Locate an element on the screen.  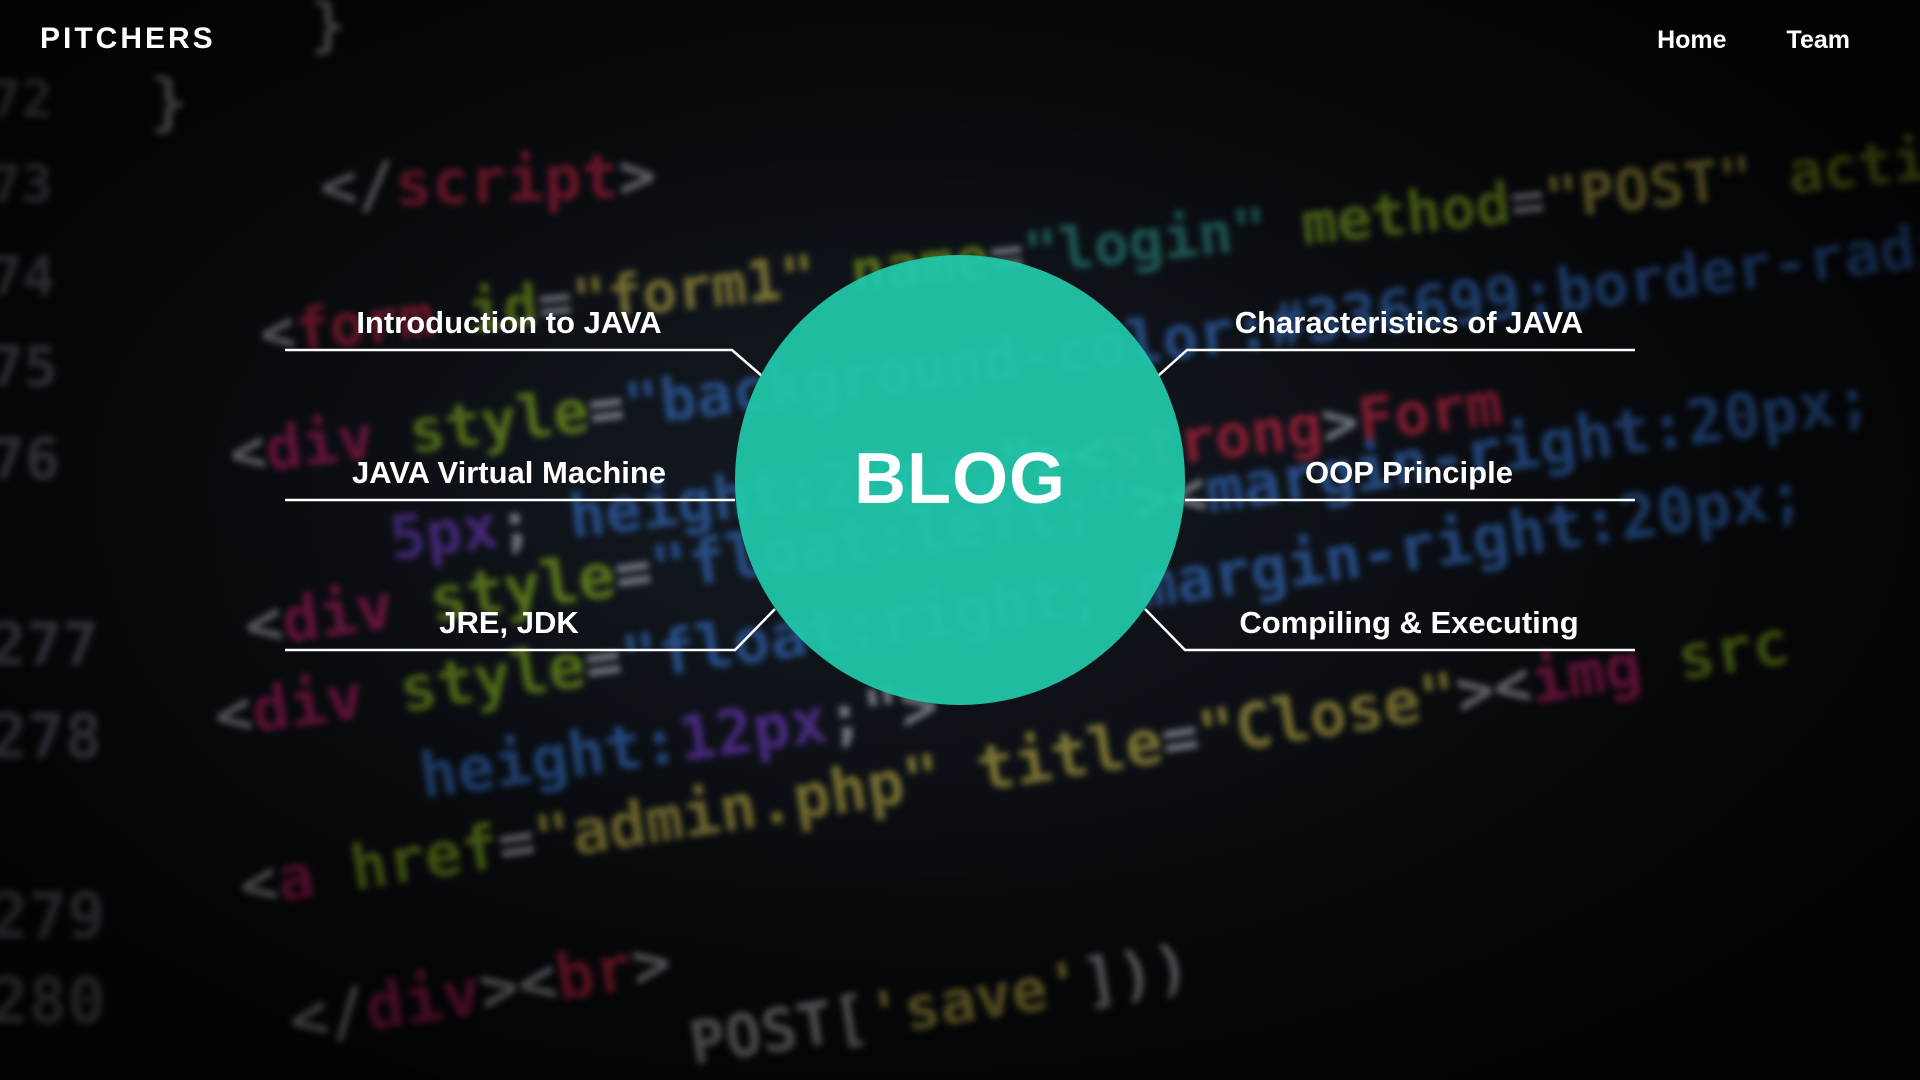
nav-home-link: Home is located at coordinates (1691, 40).